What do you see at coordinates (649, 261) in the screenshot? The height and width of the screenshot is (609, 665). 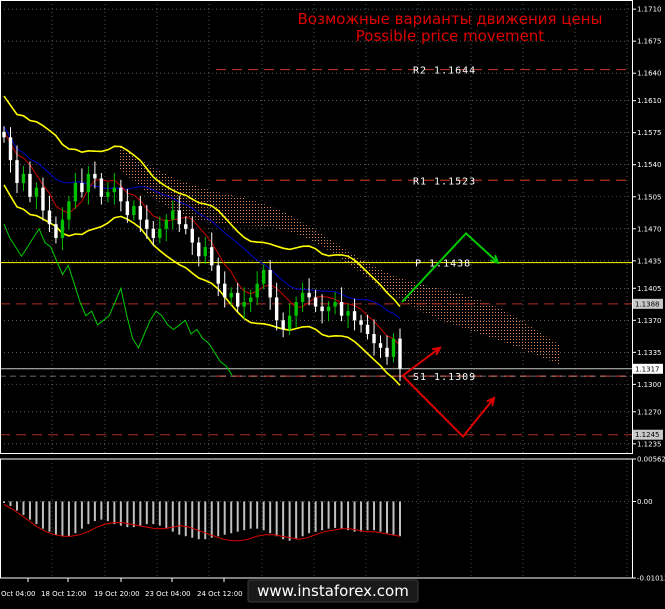 I see `price-tick-label: 1.1435` at bounding box center [649, 261].